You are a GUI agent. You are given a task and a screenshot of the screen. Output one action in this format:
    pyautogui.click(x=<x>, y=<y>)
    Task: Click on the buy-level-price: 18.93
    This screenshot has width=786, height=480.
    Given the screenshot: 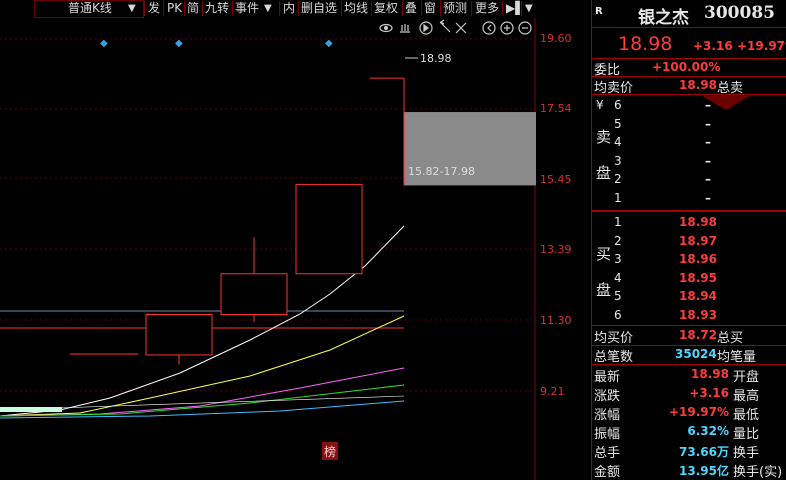 What is the action you would take?
    pyautogui.click(x=698, y=315)
    